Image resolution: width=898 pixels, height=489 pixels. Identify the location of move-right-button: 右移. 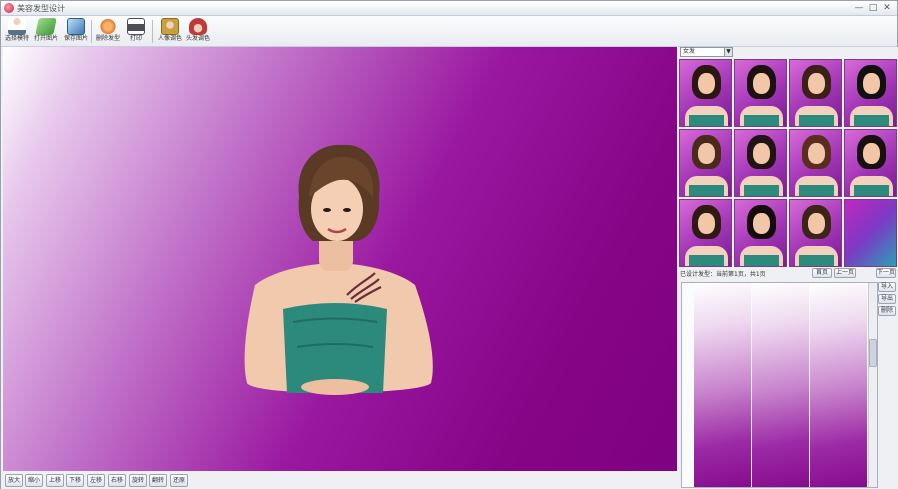
(117, 480).